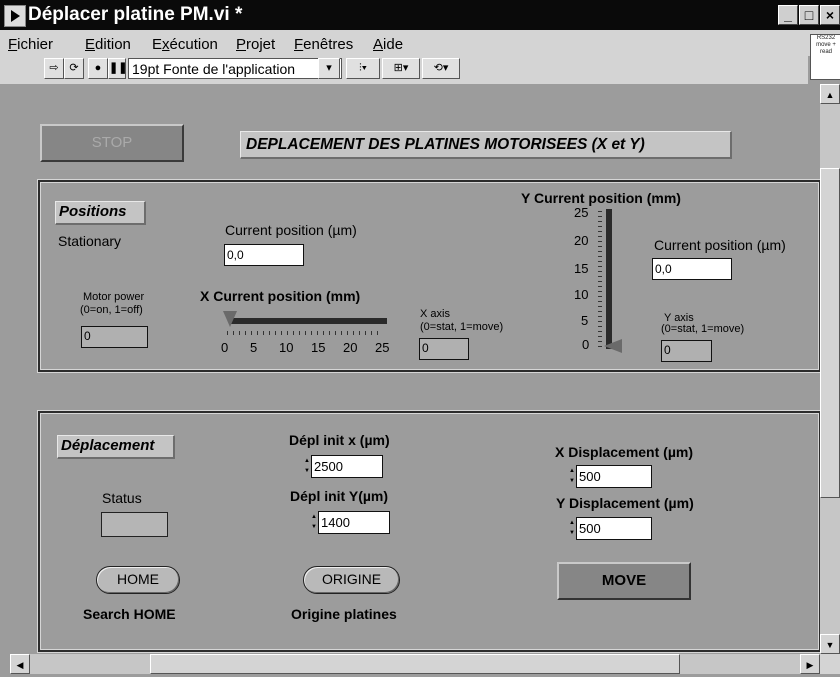 The width and height of the screenshot is (840, 677). I want to click on move-button-label: MOVE, so click(624, 580).